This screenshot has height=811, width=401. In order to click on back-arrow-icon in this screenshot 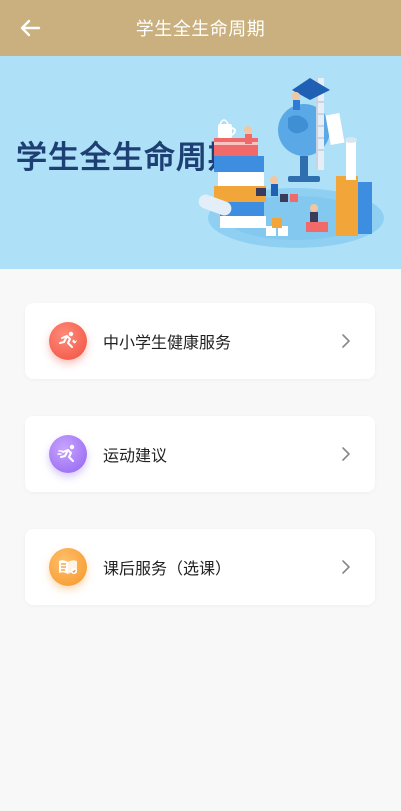, I will do `click(30, 28)`.